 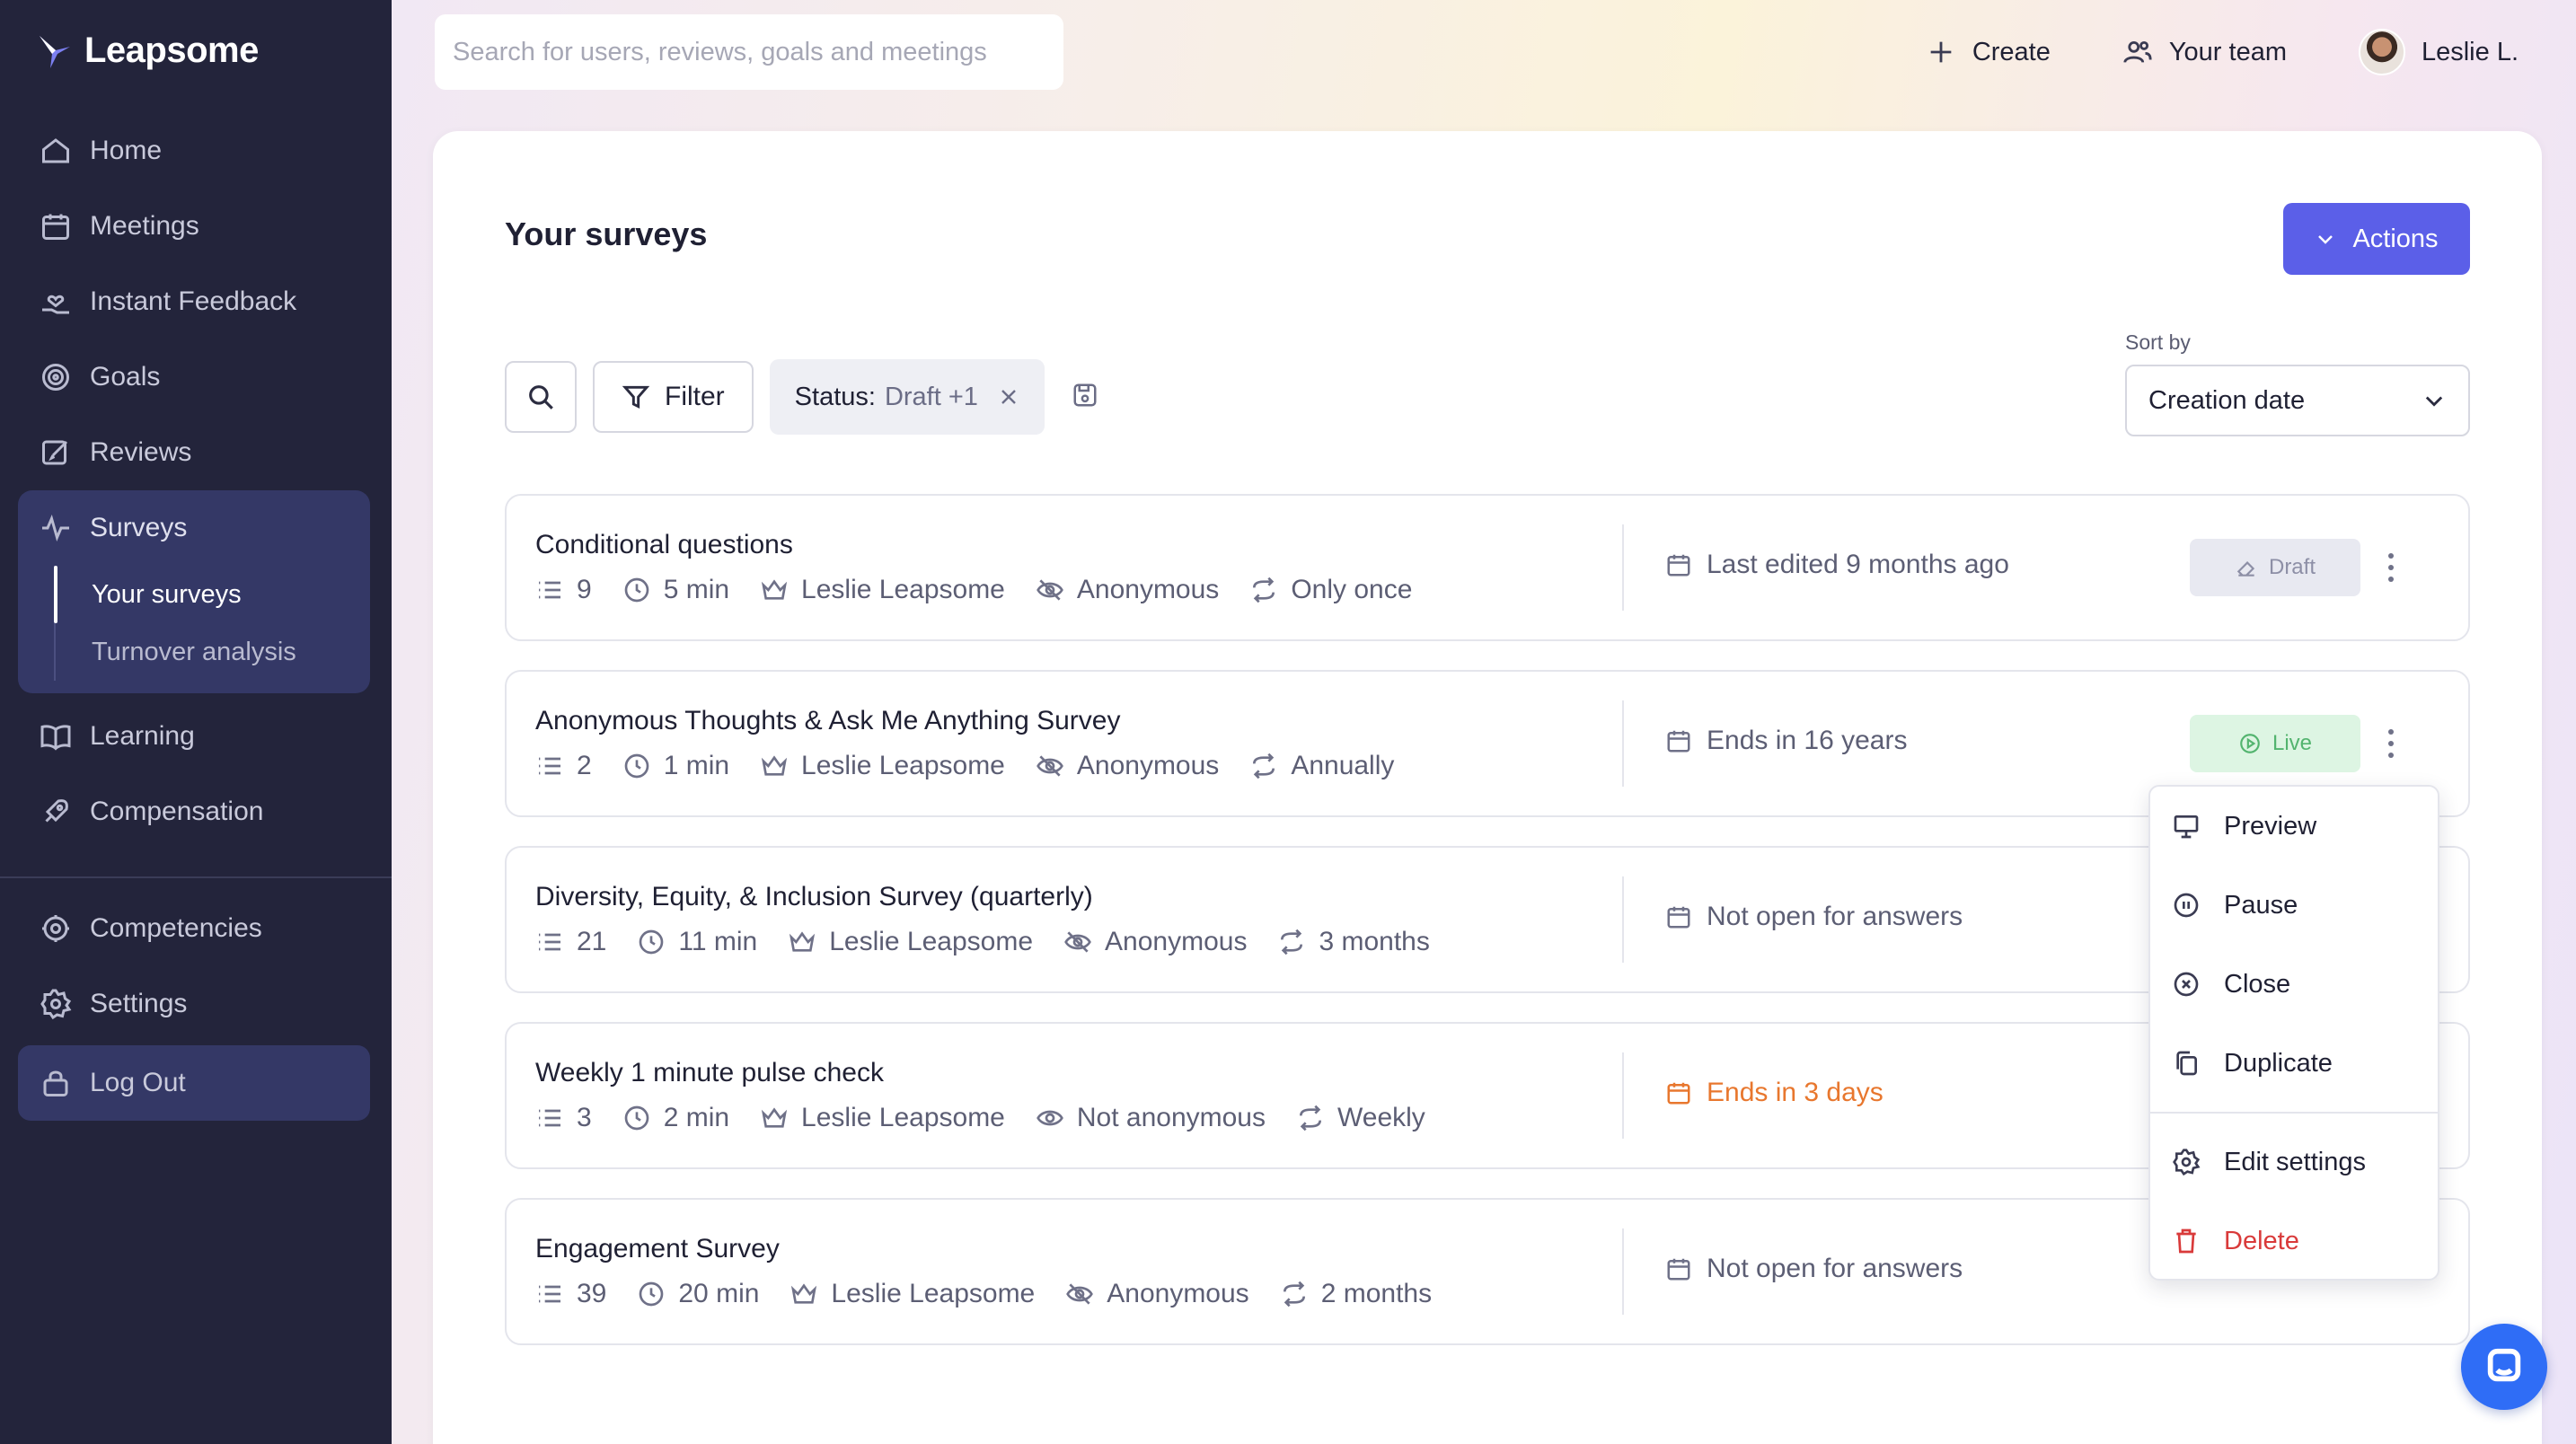 I want to click on question-count: 9, so click(x=563, y=590).